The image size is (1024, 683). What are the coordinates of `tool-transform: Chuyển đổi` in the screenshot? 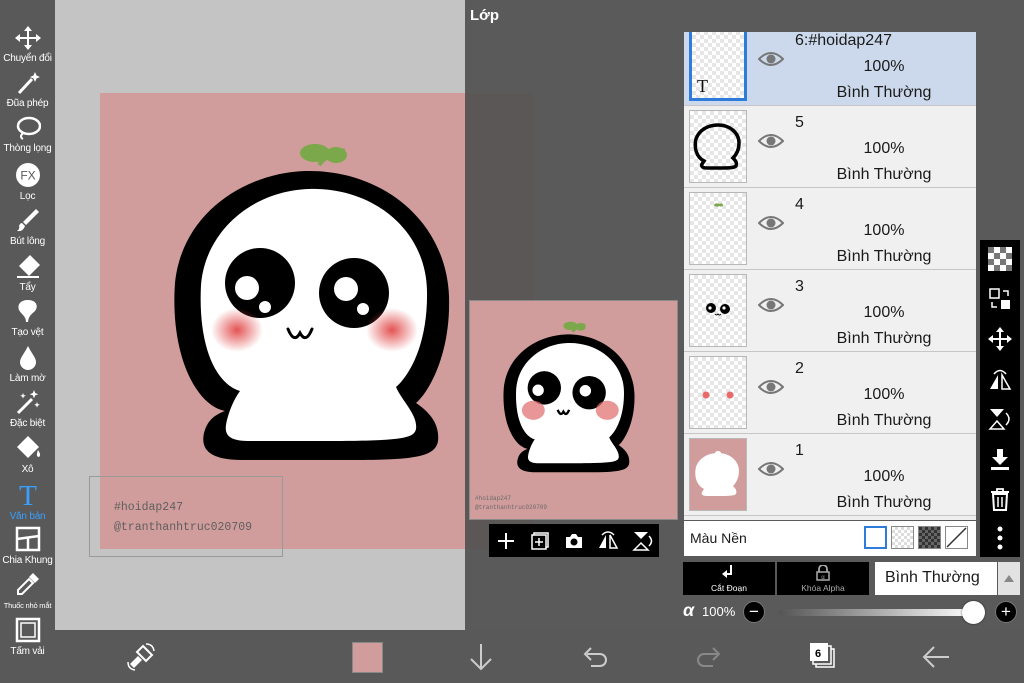 It's located at (27, 45).